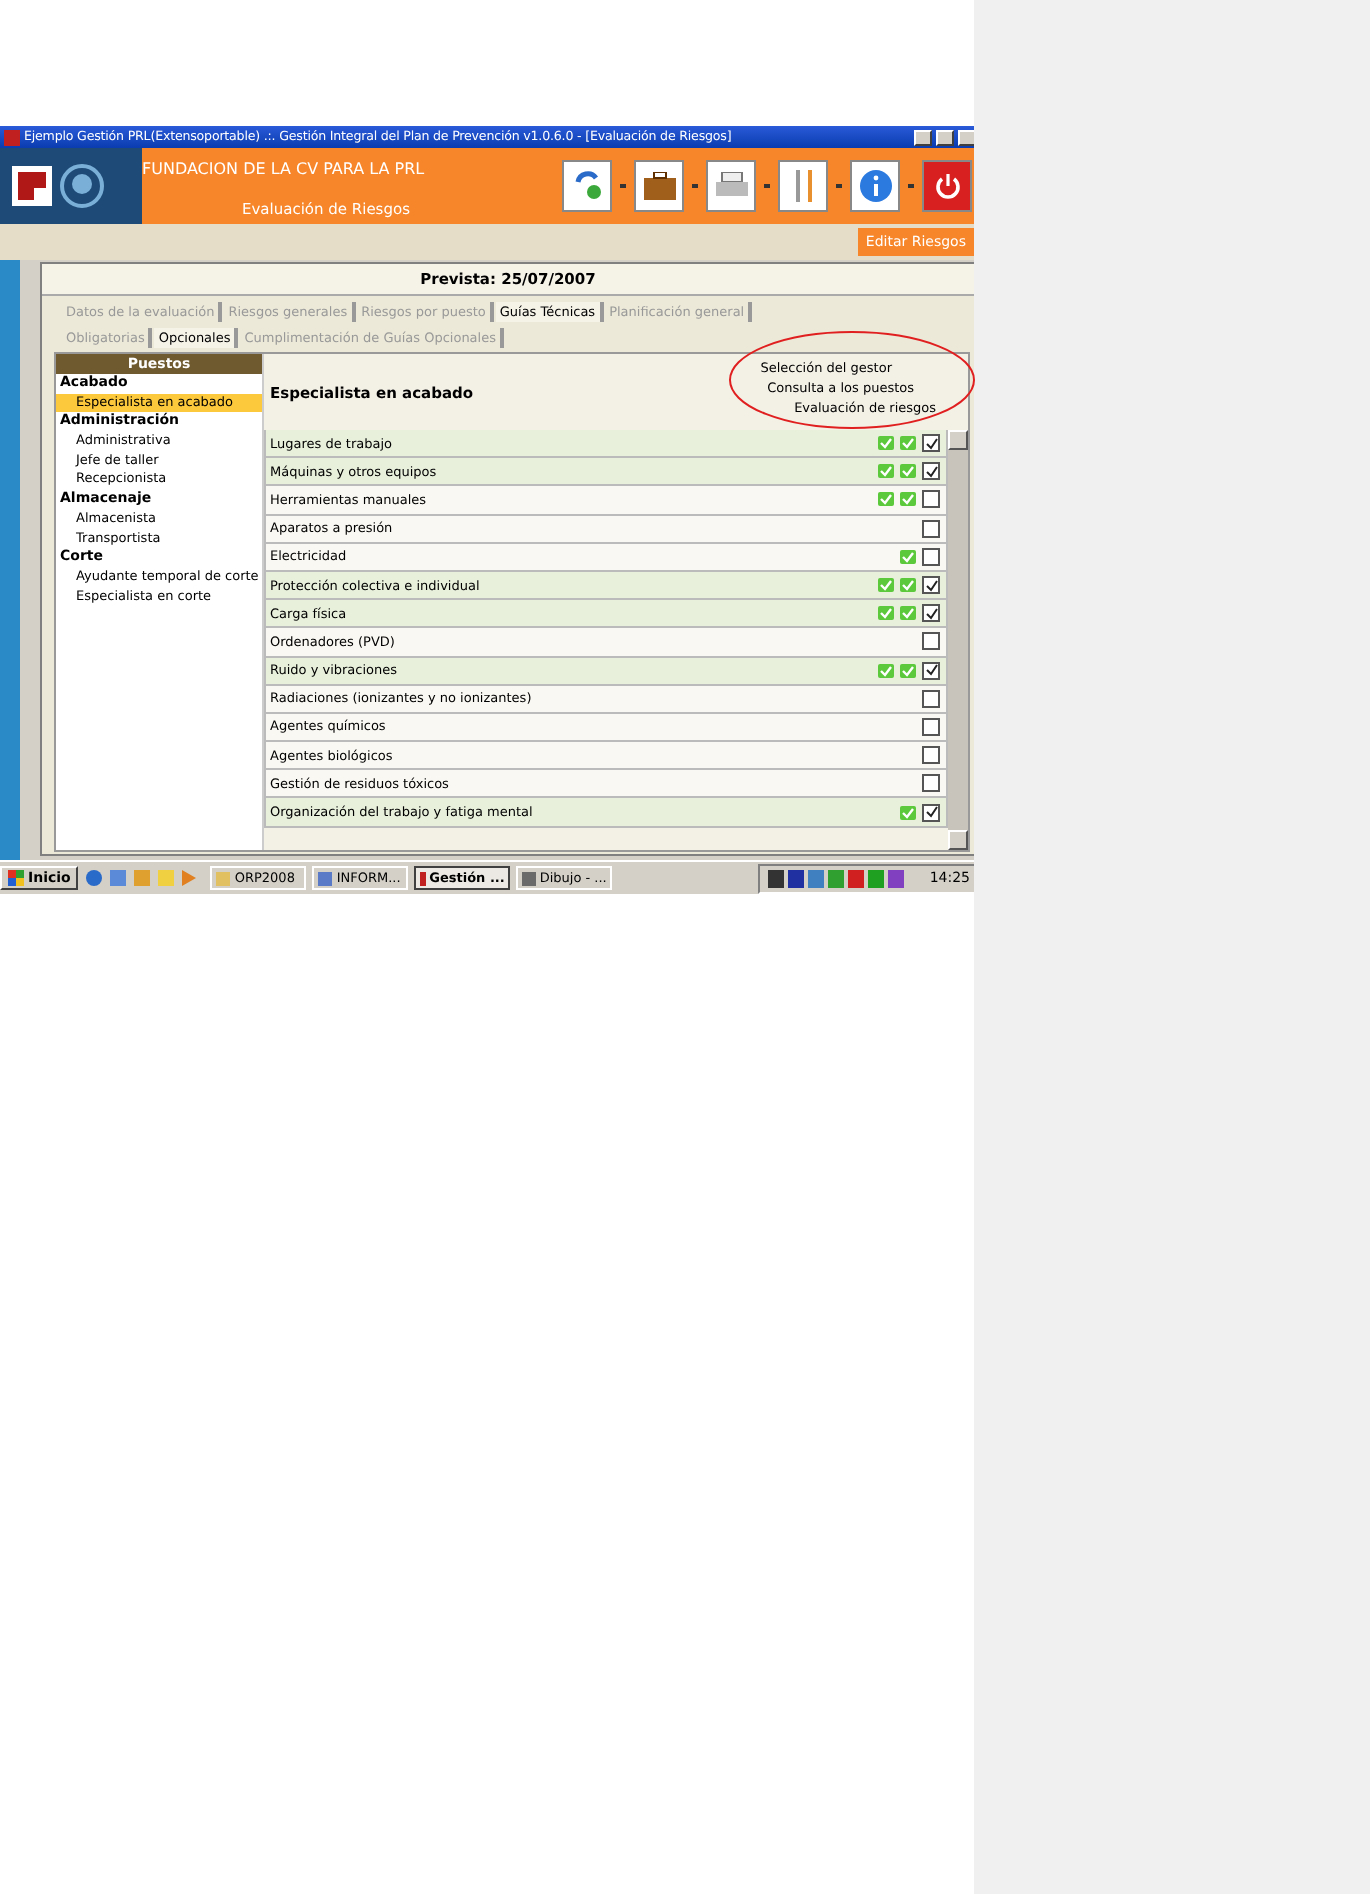  What do you see at coordinates (284, 169) in the screenshot?
I see `organization-name: FUNDACION DE LA CV PARA LA PRL` at bounding box center [284, 169].